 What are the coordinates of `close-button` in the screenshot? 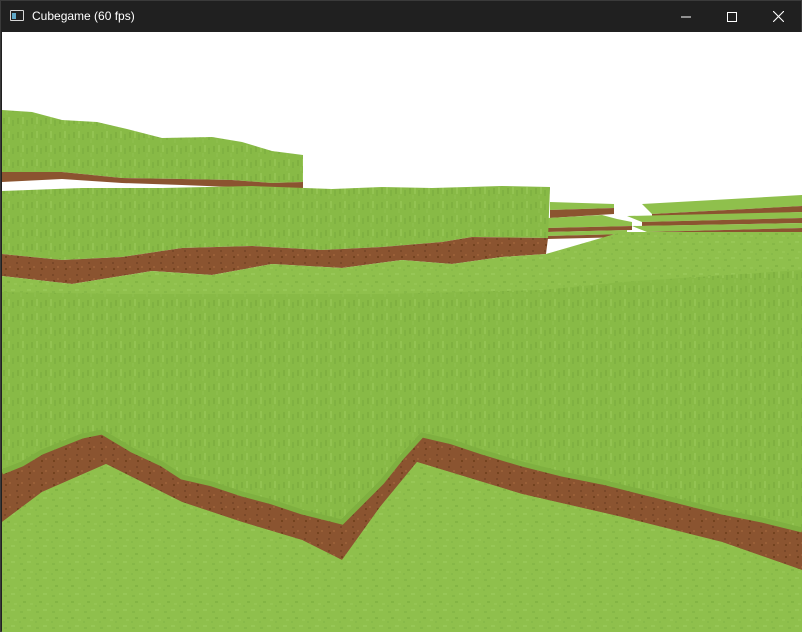 It's located at (778, 16).